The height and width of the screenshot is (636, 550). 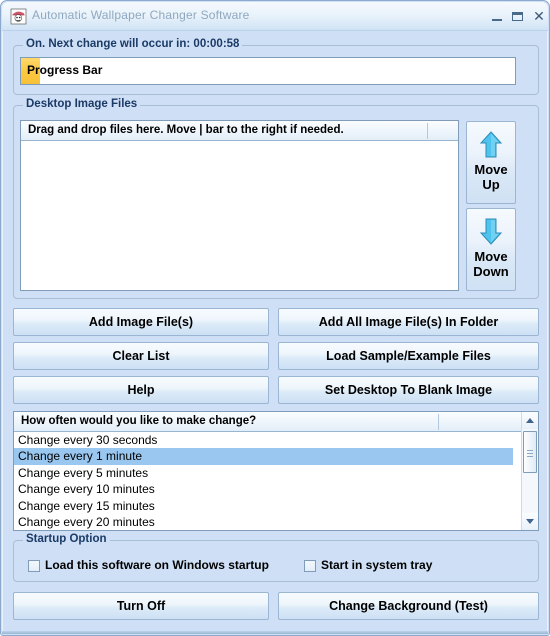 What do you see at coordinates (497, 16) in the screenshot?
I see `minimize-button` at bounding box center [497, 16].